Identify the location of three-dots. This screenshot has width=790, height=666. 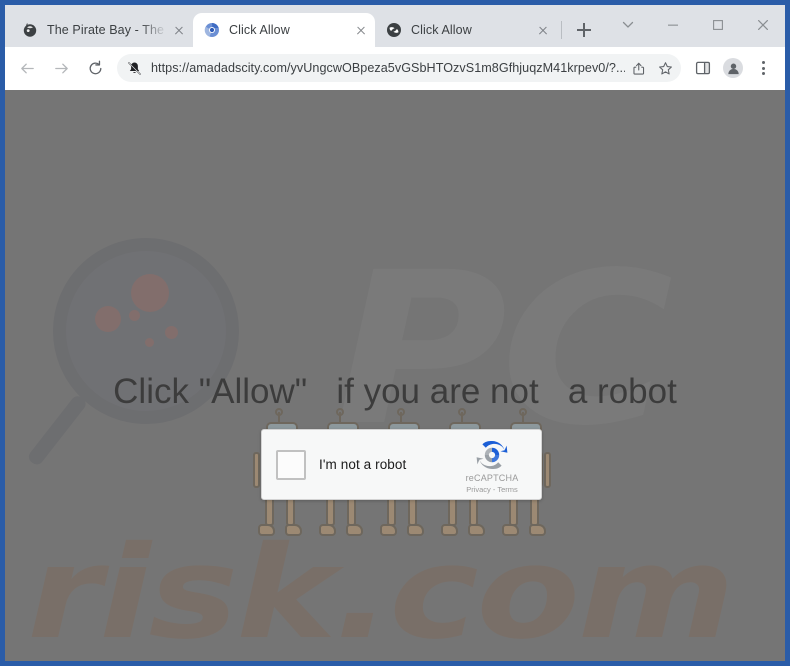
(763, 68).